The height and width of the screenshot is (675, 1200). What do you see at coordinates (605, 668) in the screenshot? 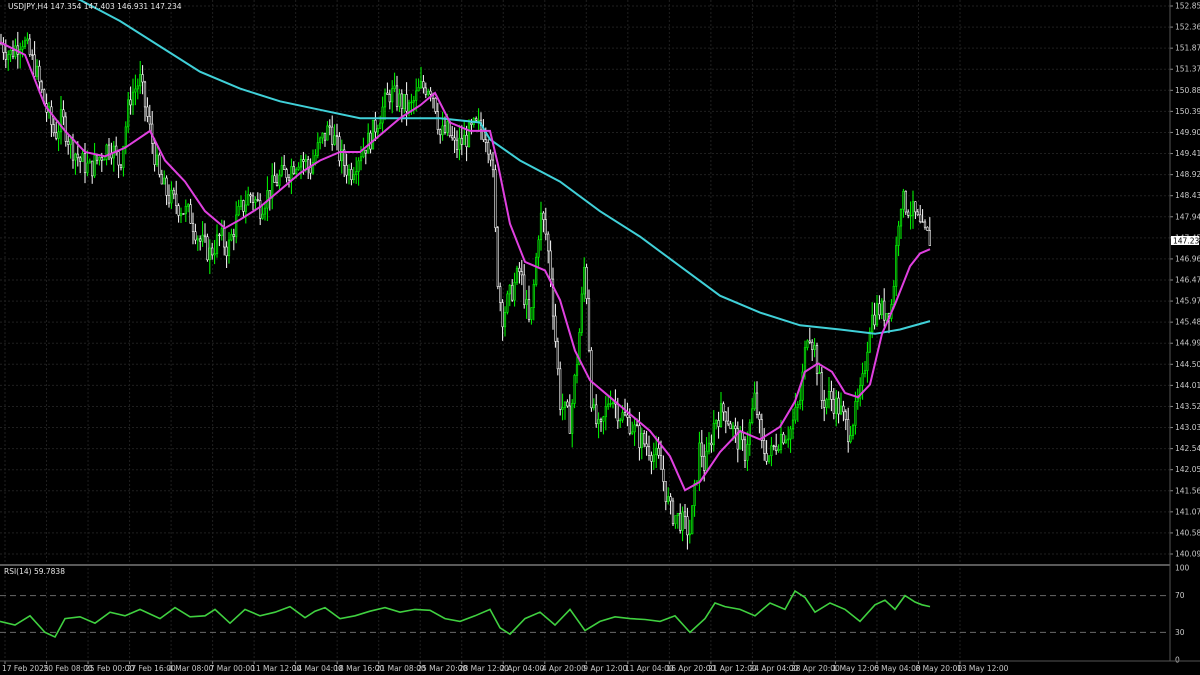
I see `time-tick-label: 9 Apr 12:00` at bounding box center [605, 668].